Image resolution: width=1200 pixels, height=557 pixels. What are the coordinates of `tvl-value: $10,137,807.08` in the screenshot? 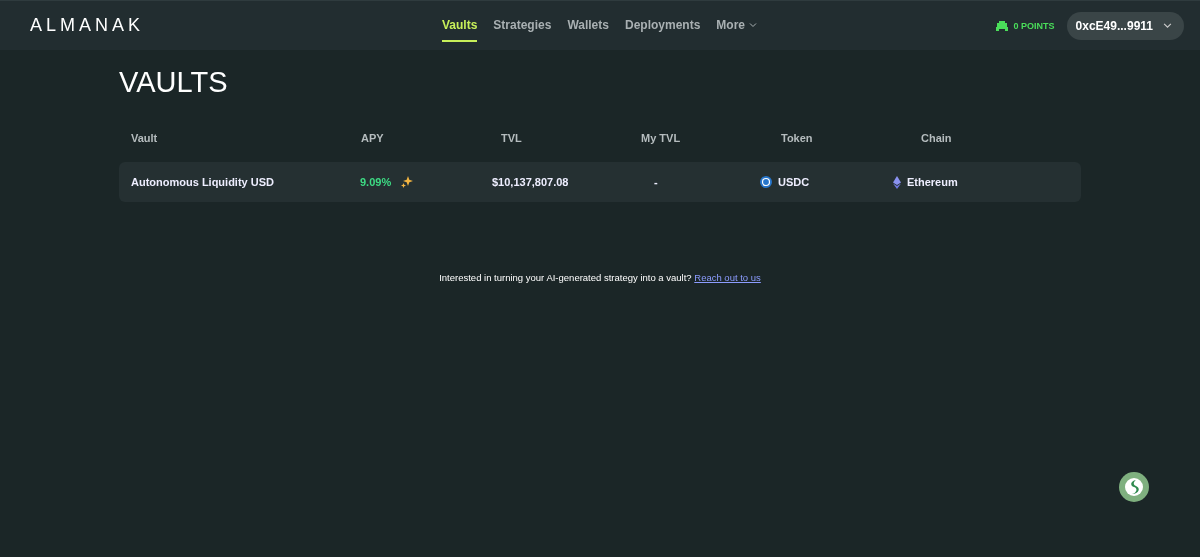 It's located at (530, 182).